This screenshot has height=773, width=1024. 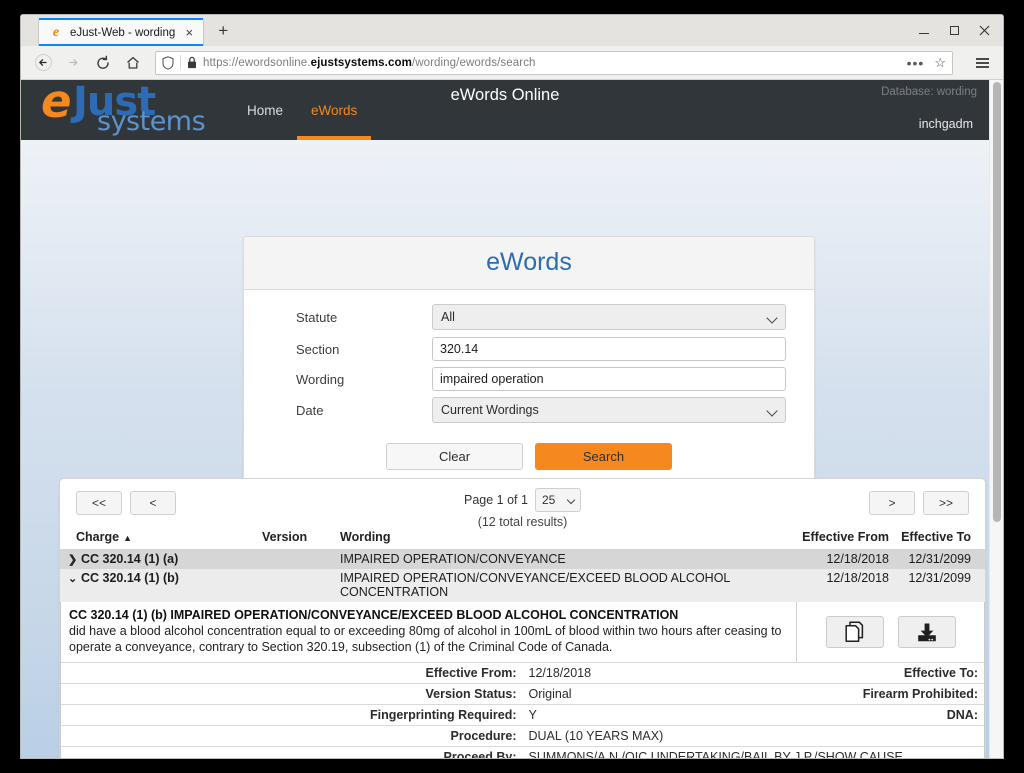 I want to click on home-button, so click(x=133, y=63).